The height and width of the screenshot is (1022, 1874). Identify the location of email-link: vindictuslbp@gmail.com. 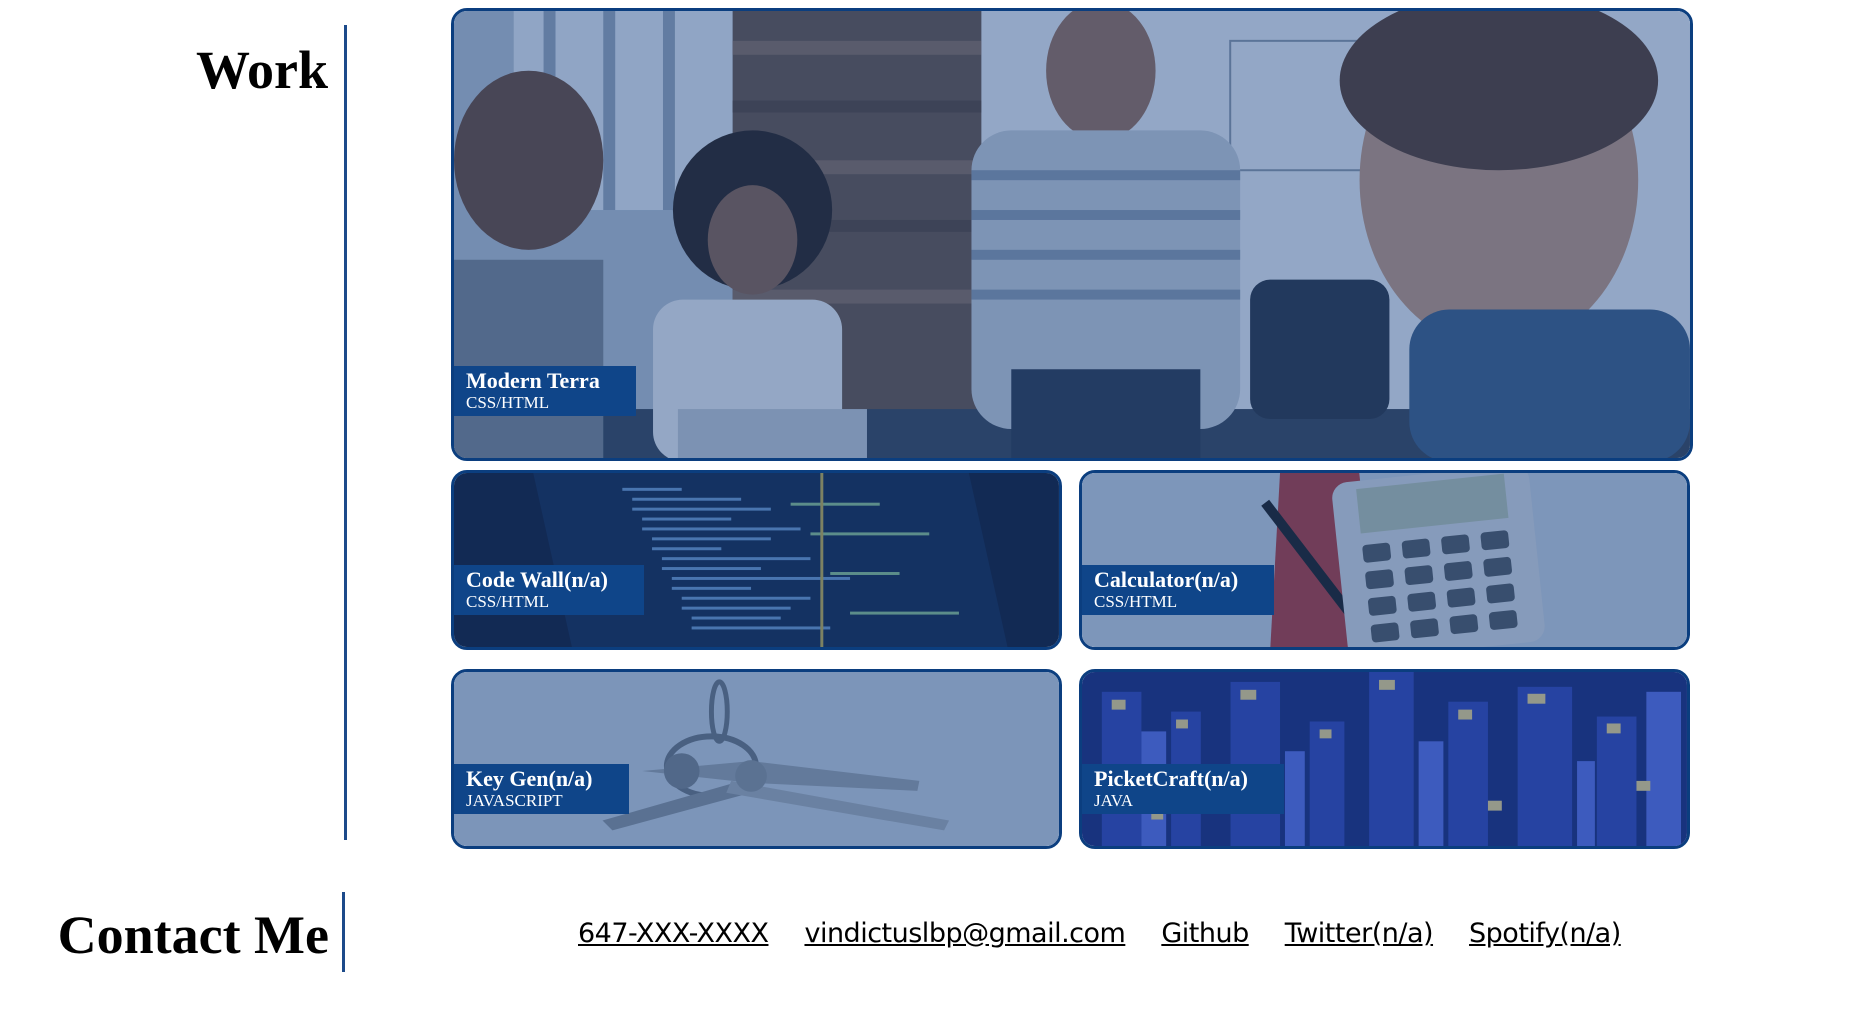
(964, 934).